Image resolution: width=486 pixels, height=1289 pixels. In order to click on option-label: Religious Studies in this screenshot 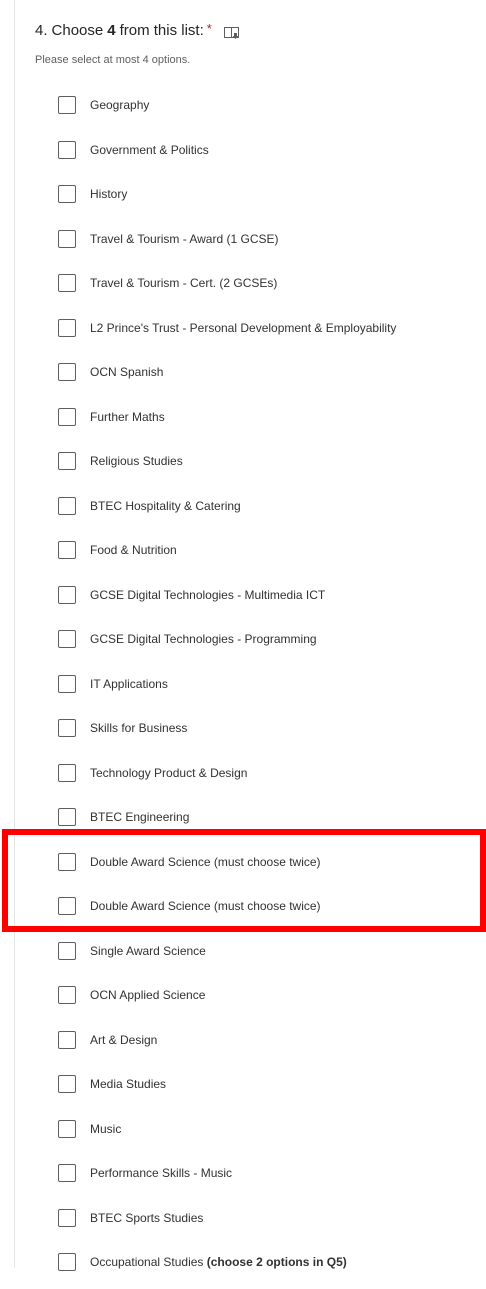, I will do `click(136, 461)`.